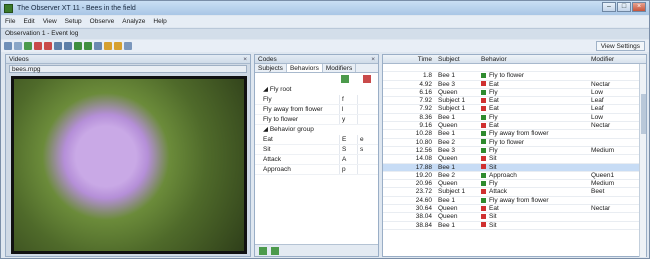 The width and height of the screenshot is (650, 259). What do you see at coordinates (514, 93) in the screenshot?
I see `table-row: 6.16 Queen Fly Low` at bounding box center [514, 93].